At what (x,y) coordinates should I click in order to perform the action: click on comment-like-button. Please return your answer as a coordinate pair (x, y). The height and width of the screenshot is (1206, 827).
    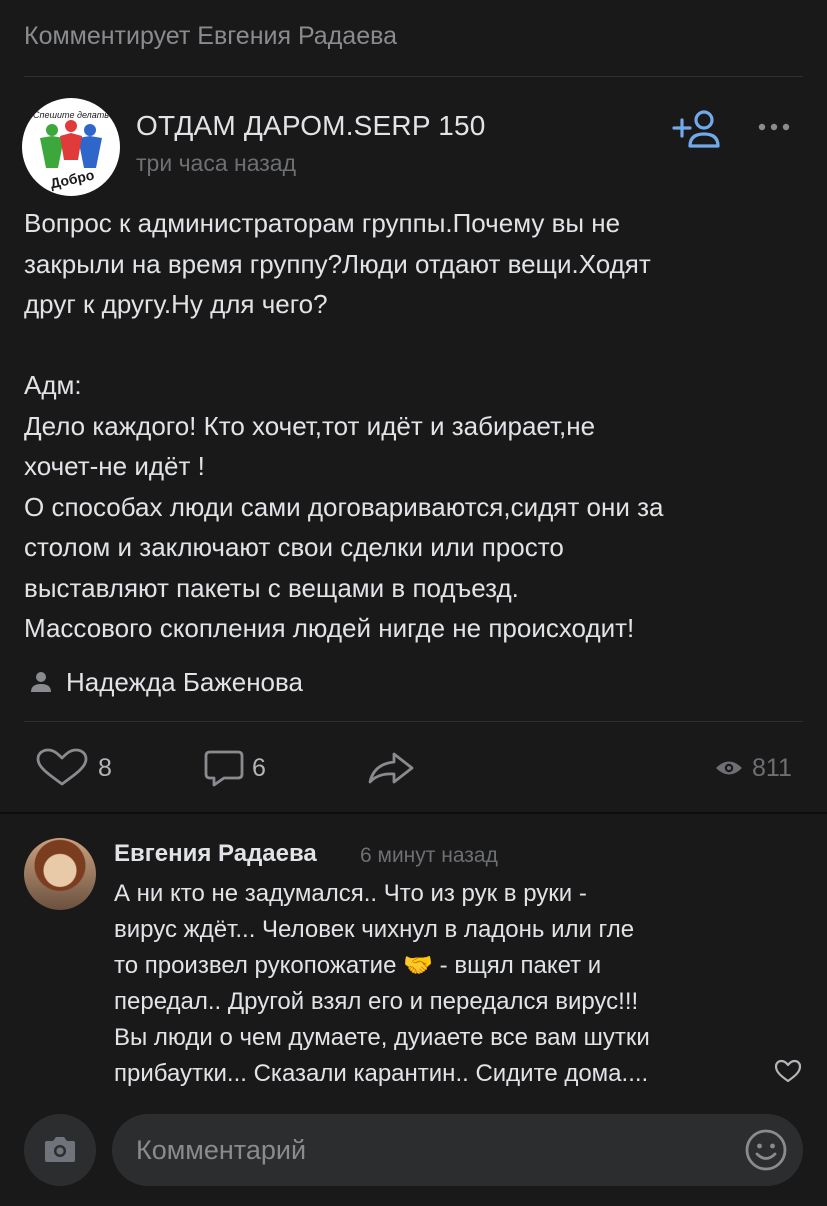
    Looking at the image, I should click on (788, 1071).